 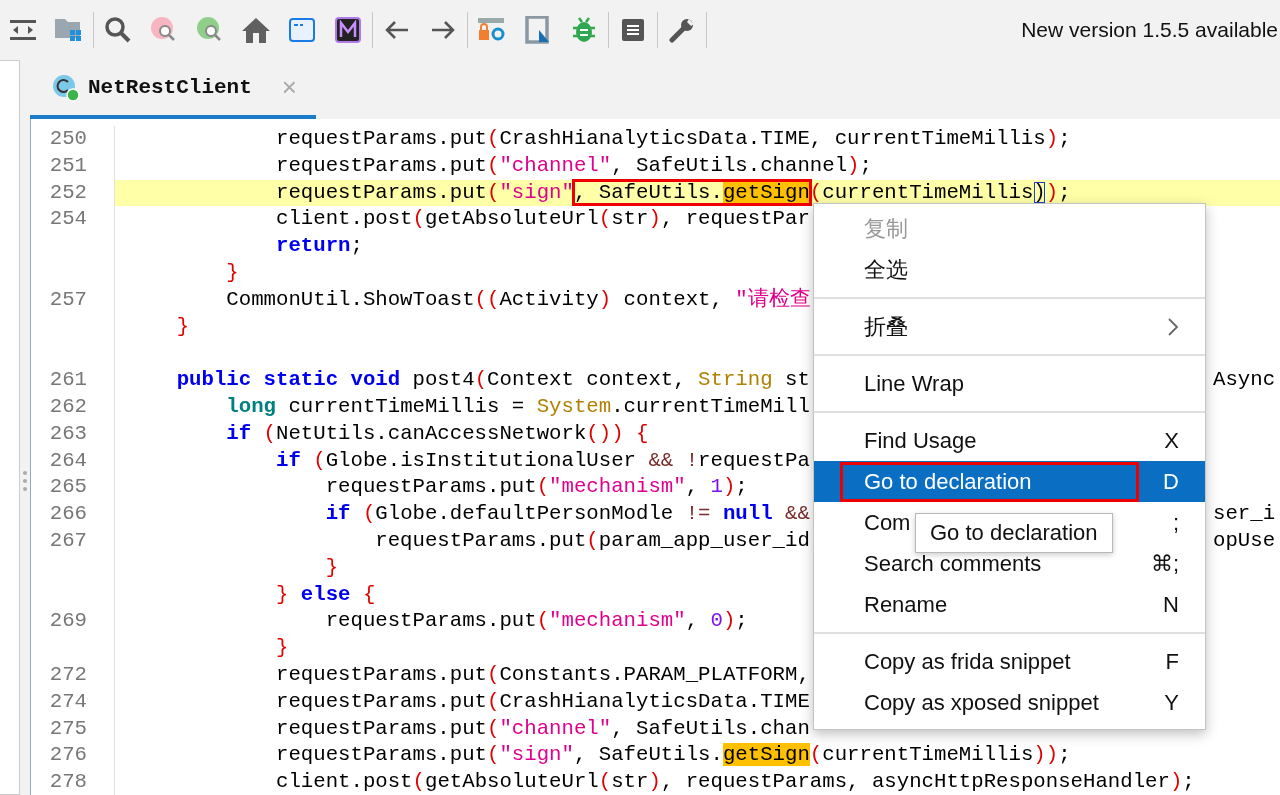 What do you see at coordinates (542, 674) in the screenshot?
I see `code-line: requestParams.put(Constants.PARAM_PLATFORM,` at bounding box center [542, 674].